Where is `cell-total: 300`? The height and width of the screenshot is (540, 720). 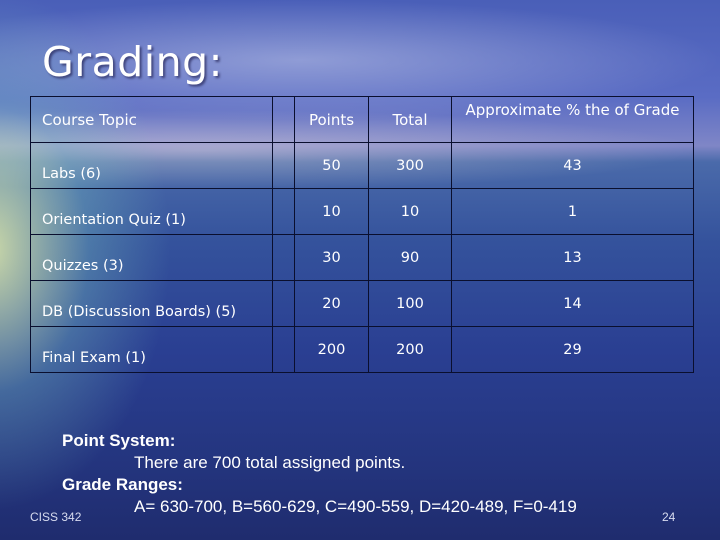
cell-total: 300 is located at coordinates (410, 165).